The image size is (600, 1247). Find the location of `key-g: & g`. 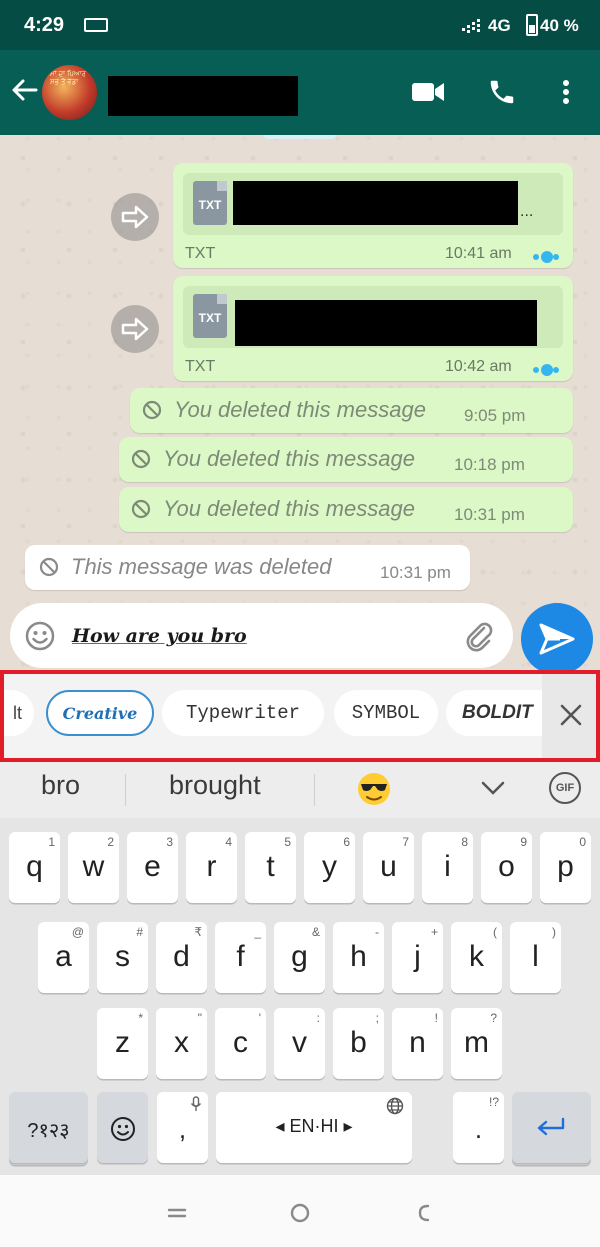

key-g: & g is located at coordinates (299, 957).